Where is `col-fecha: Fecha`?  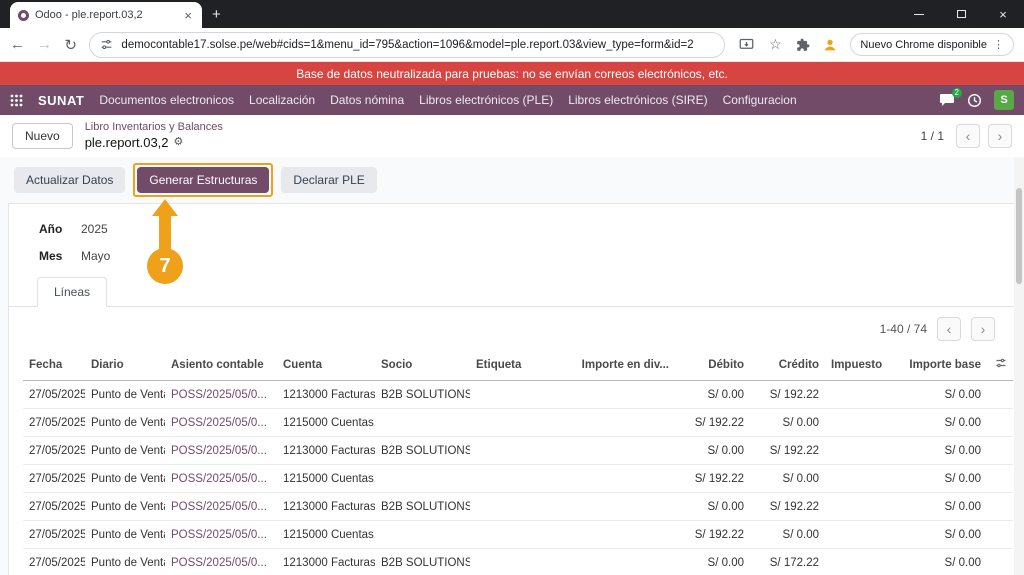 col-fecha: Fecha is located at coordinates (54, 365).